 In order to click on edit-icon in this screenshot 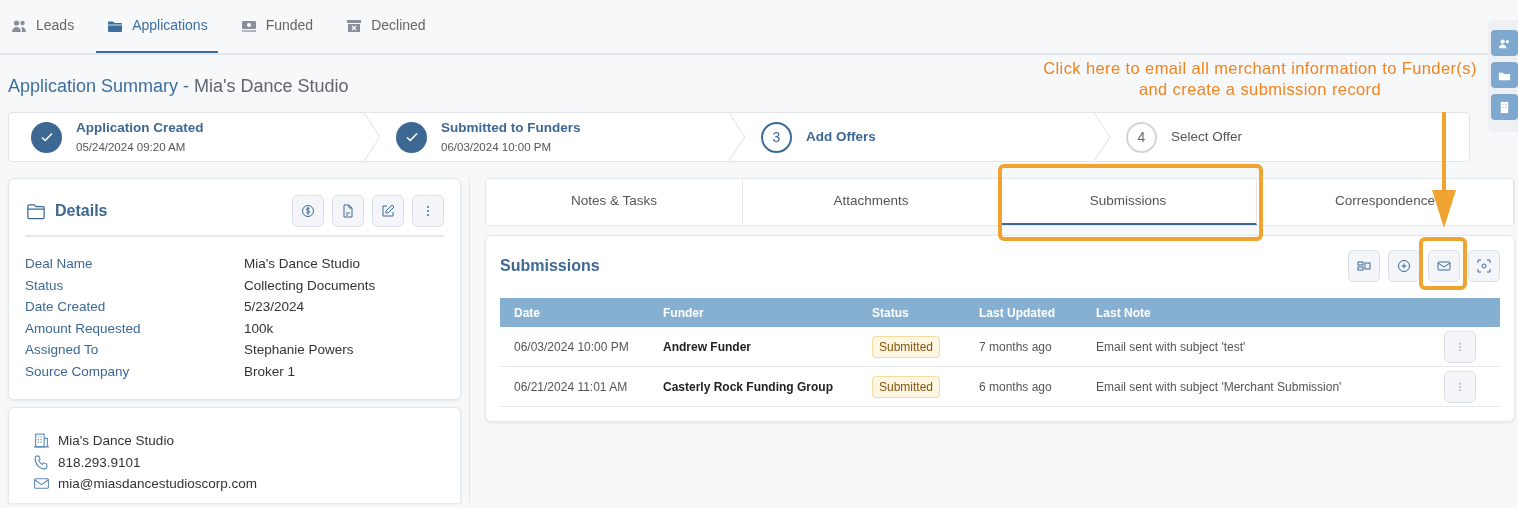, I will do `click(388, 211)`.